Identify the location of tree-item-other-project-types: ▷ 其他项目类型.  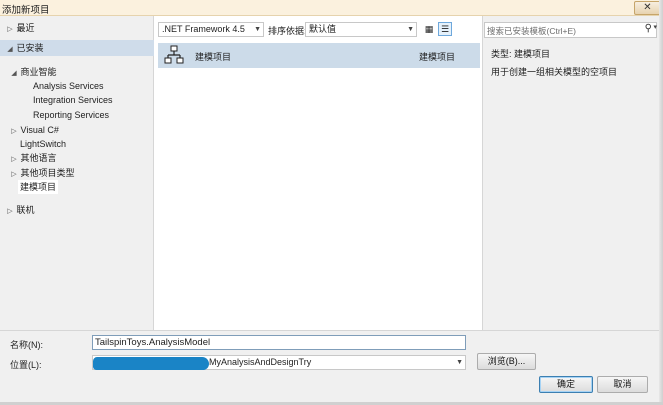
(42, 174).